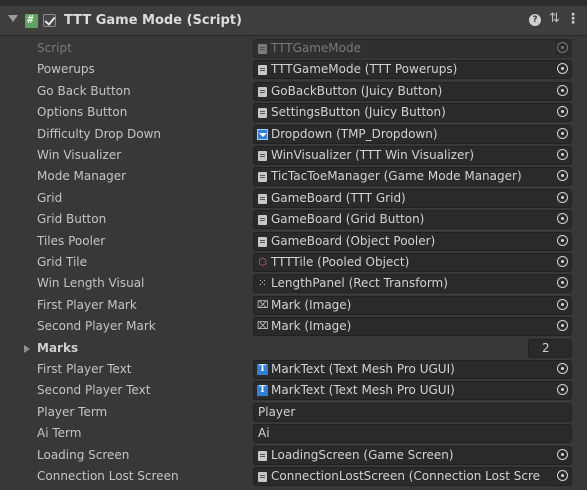  I want to click on object-reference-field: SettingsButton (Juicy Button), so click(412, 113).